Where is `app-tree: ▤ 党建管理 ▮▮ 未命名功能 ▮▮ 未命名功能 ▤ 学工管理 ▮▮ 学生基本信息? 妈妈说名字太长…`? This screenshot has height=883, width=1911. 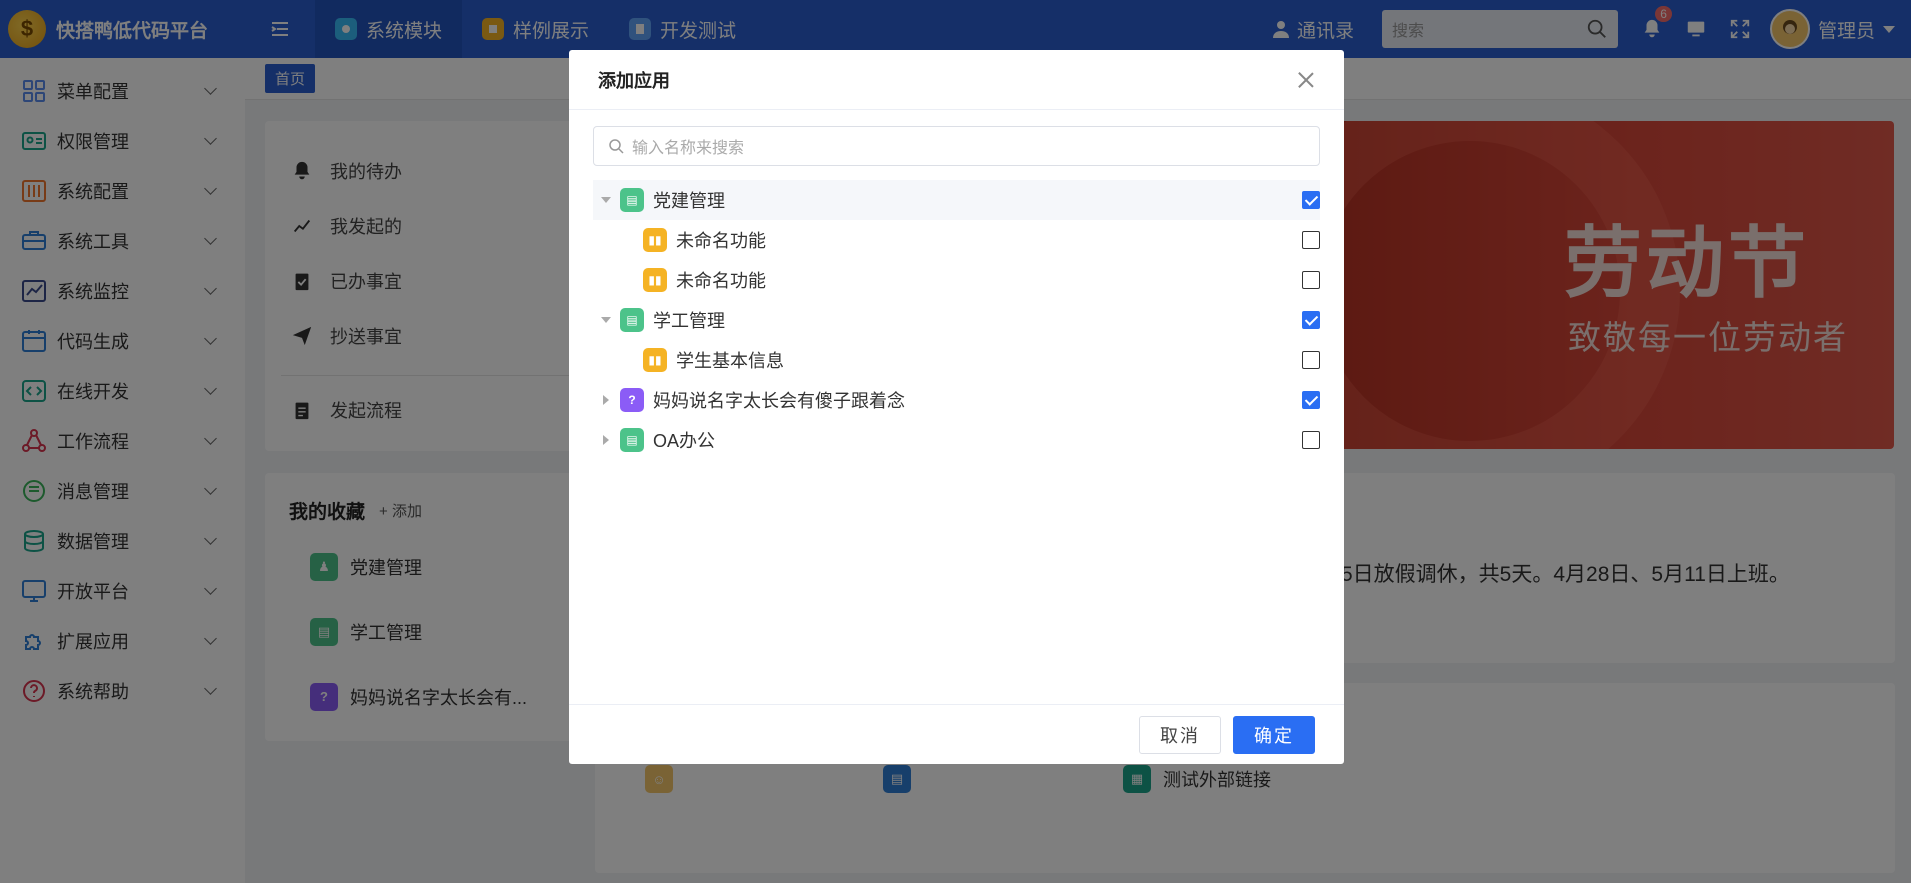
app-tree: ▤ 党建管理 ▮▮ 未命名功能 ▮▮ 未命名功能 ▤ 学工管理 ▮▮ 学生基本信息? 妈妈说名字太长… is located at coordinates (956, 320).